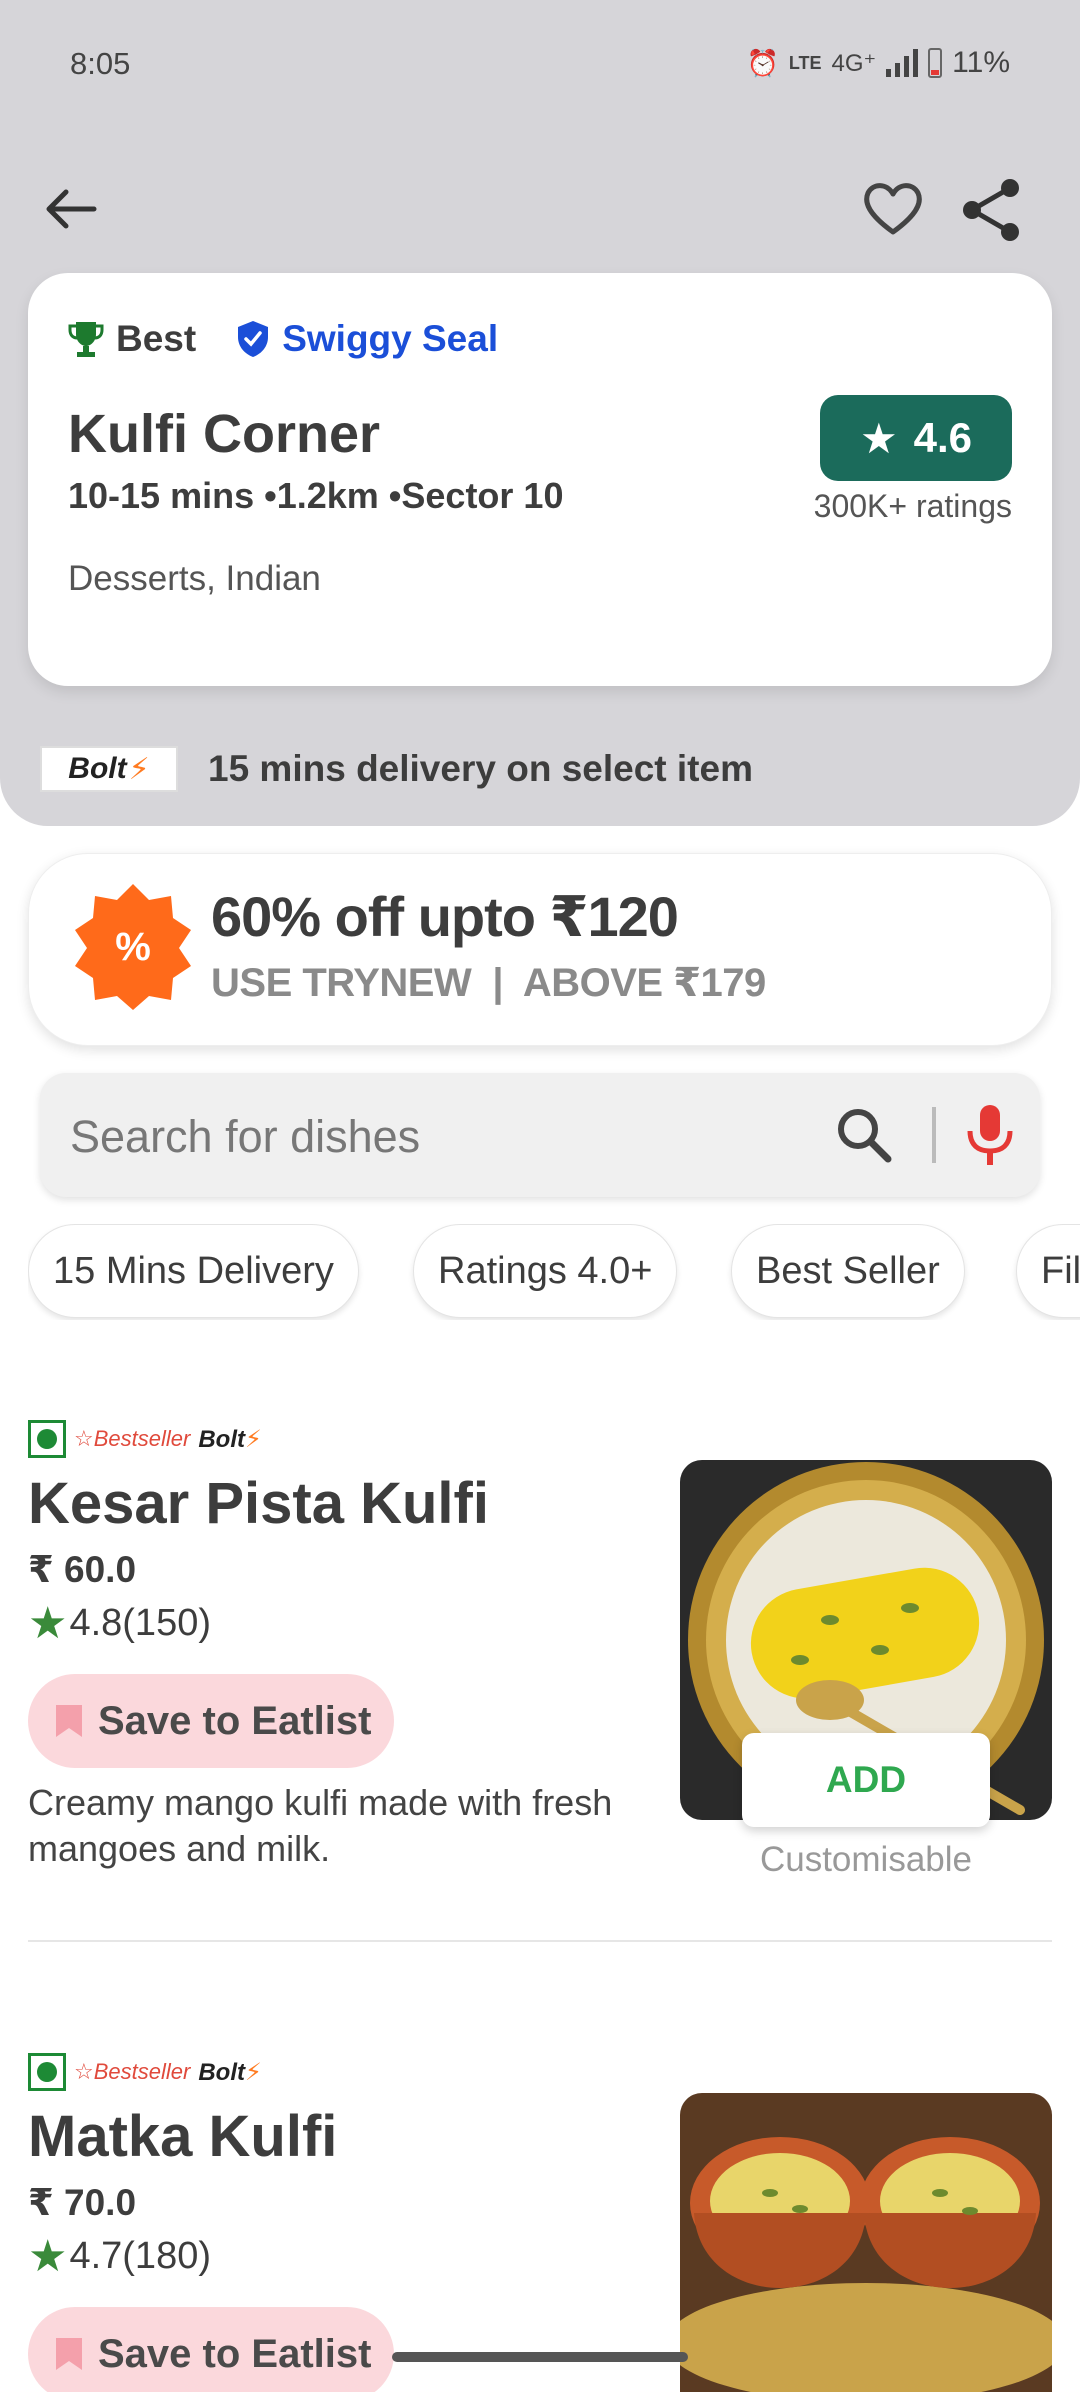 The image size is (1080, 2392). Describe the element at coordinates (82, 2202) in the screenshot. I see `dish-price: ₹ 70.0` at that location.